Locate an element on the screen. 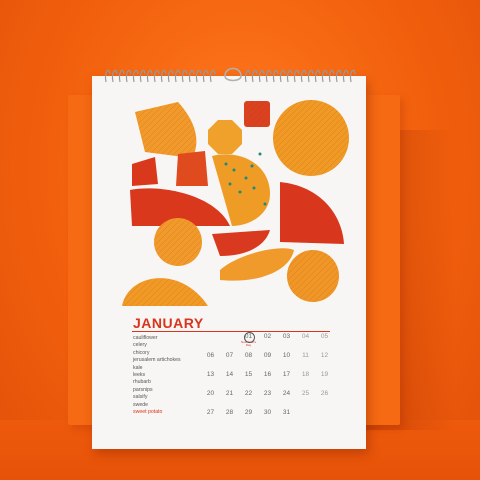 The height and width of the screenshot is (480, 480). day-number: 25 is located at coordinates (305, 393).